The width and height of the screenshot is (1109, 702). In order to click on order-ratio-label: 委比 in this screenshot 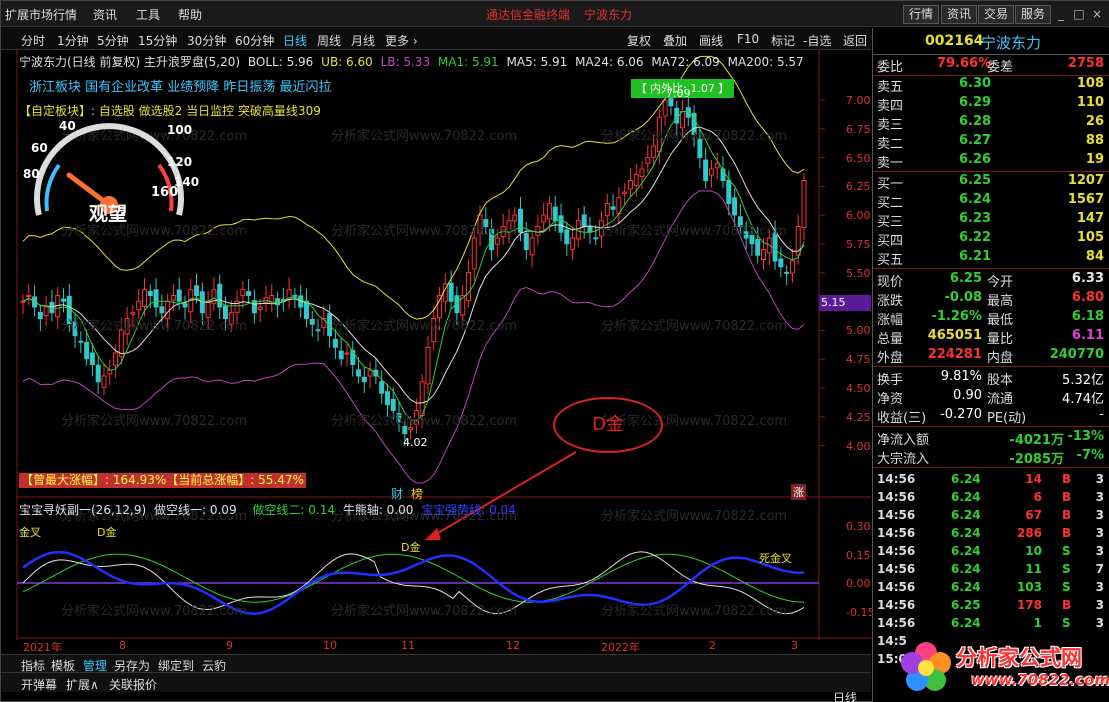, I will do `click(890, 67)`.